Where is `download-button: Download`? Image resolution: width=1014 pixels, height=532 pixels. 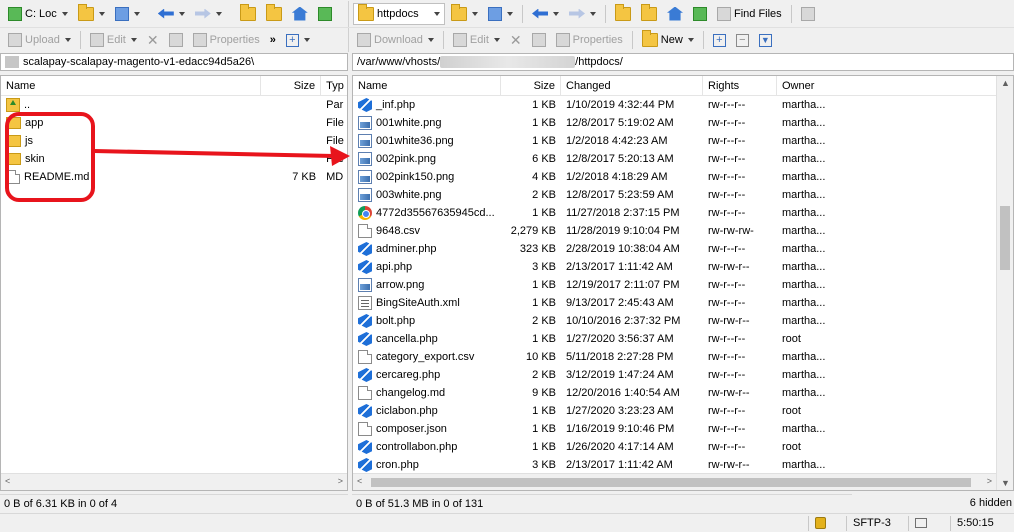 download-button: Download is located at coordinates (395, 40).